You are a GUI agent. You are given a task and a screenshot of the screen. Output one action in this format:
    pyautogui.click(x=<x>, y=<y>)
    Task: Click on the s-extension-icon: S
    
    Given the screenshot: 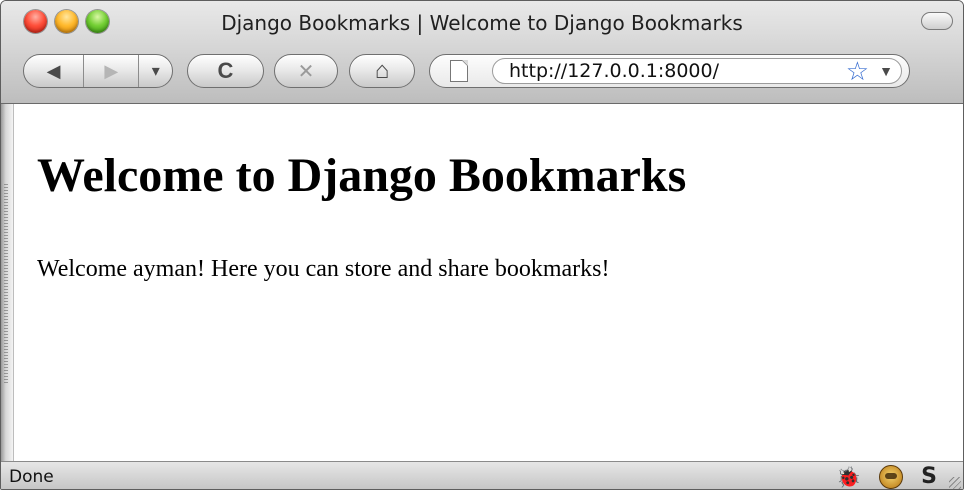 What is the action you would take?
    pyautogui.click(x=929, y=476)
    